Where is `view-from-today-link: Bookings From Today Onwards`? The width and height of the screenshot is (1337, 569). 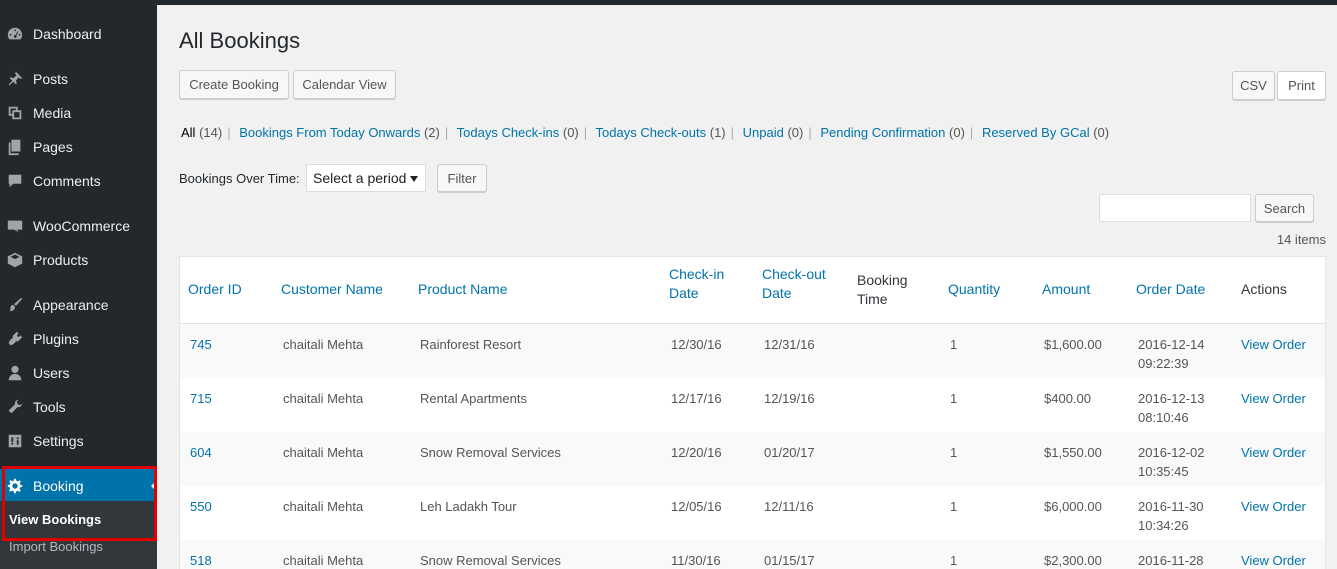
view-from-today-link: Bookings From Today Onwards is located at coordinates (329, 132).